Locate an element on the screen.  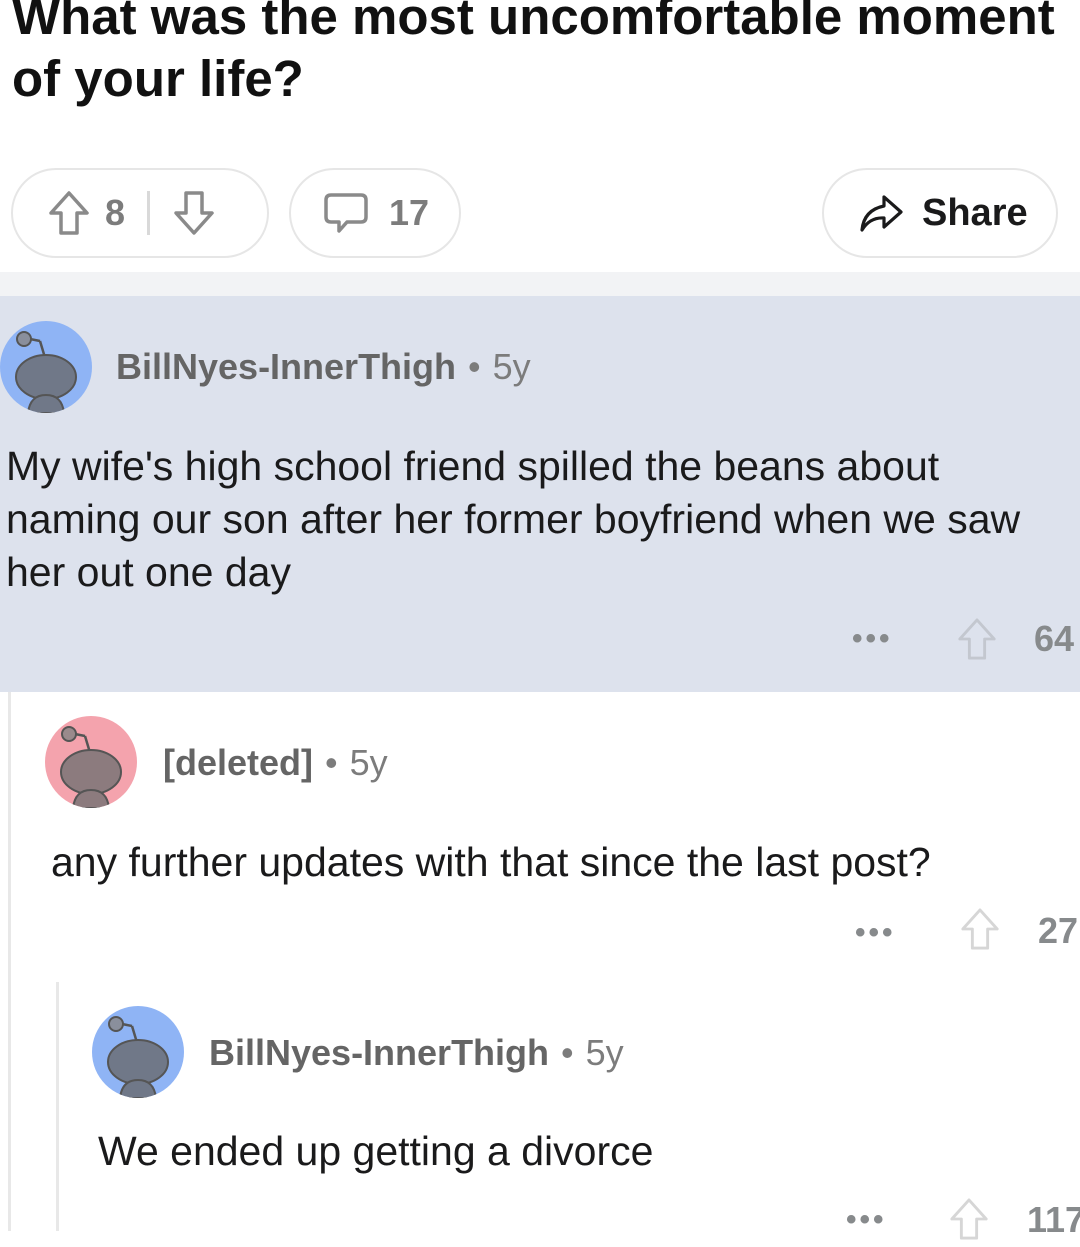
section-separator is located at coordinates (540, 284).